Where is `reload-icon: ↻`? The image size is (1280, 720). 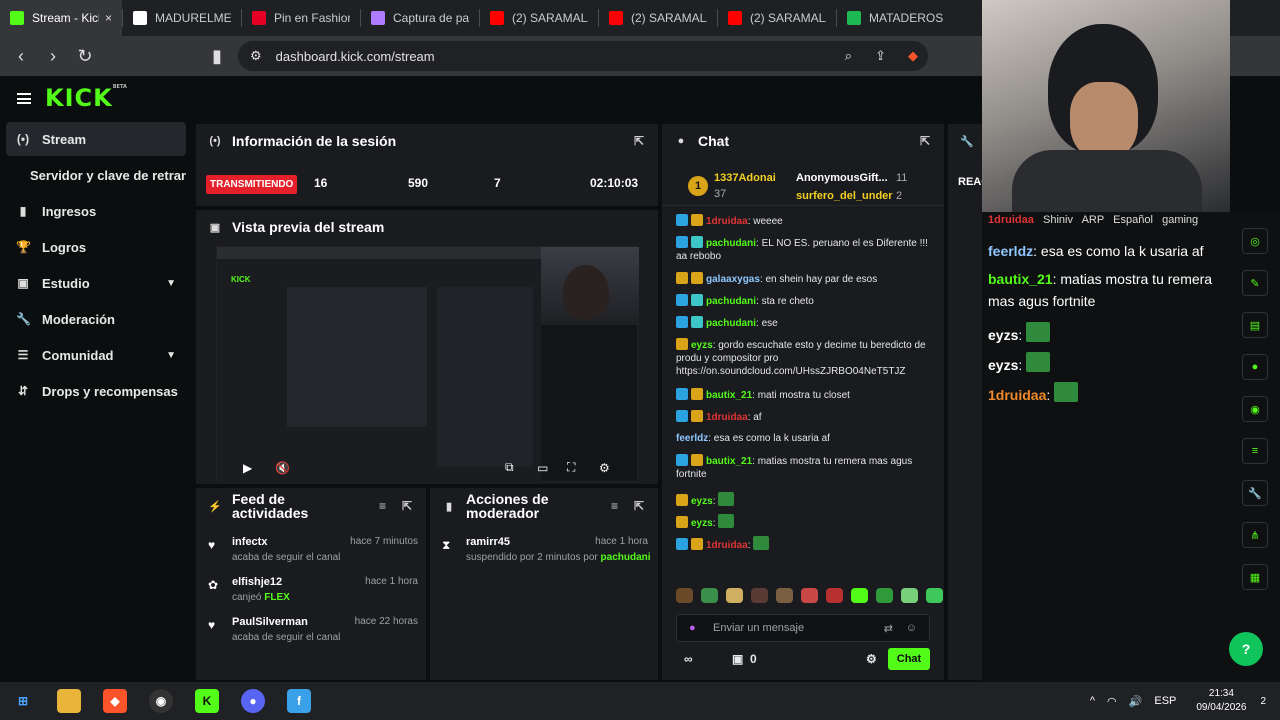
reload-icon: ↻ is located at coordinates (85, 56).